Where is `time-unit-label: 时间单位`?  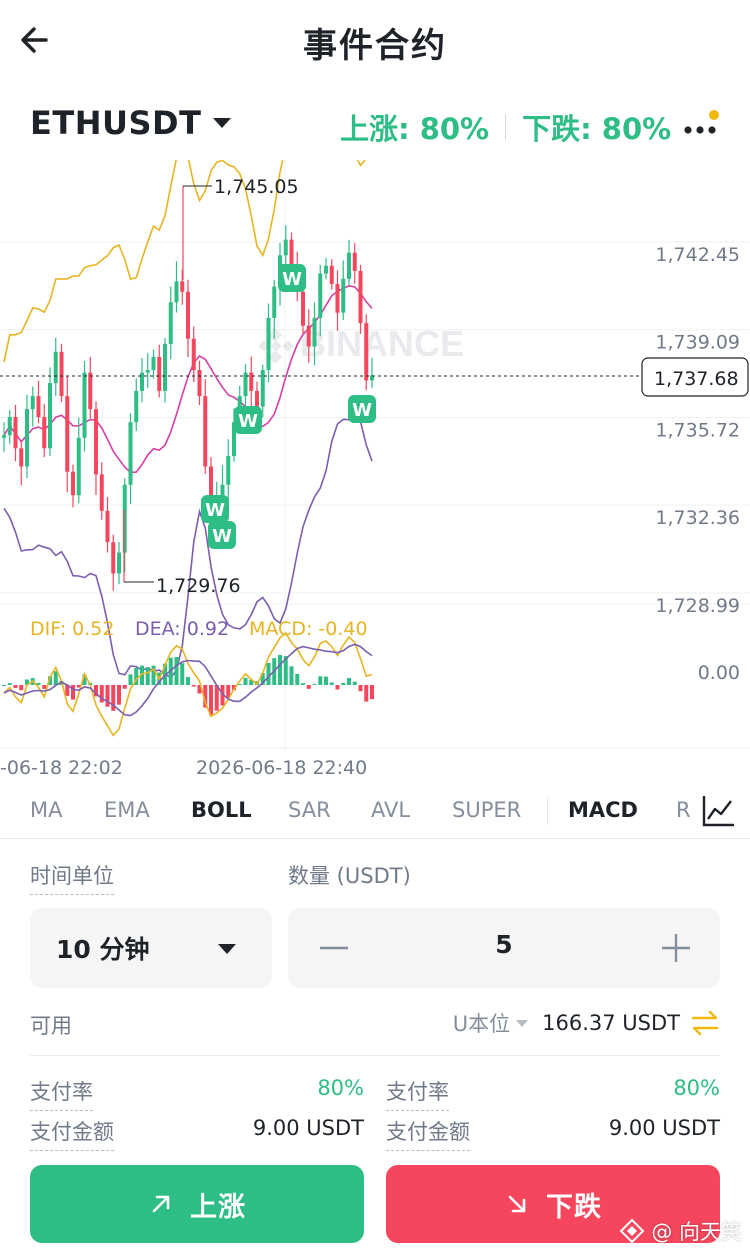
time-unit-label: 时间单位 is located at coordinates (72, 877).